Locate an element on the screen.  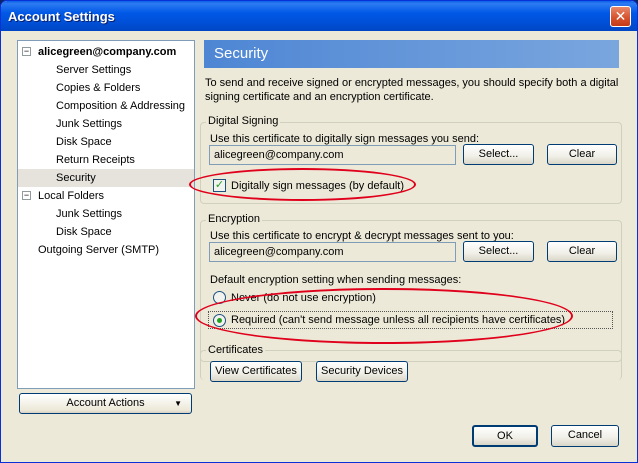
tree-item-label: Outgoing Server (SMTP) is located at coordinates (99, 250).